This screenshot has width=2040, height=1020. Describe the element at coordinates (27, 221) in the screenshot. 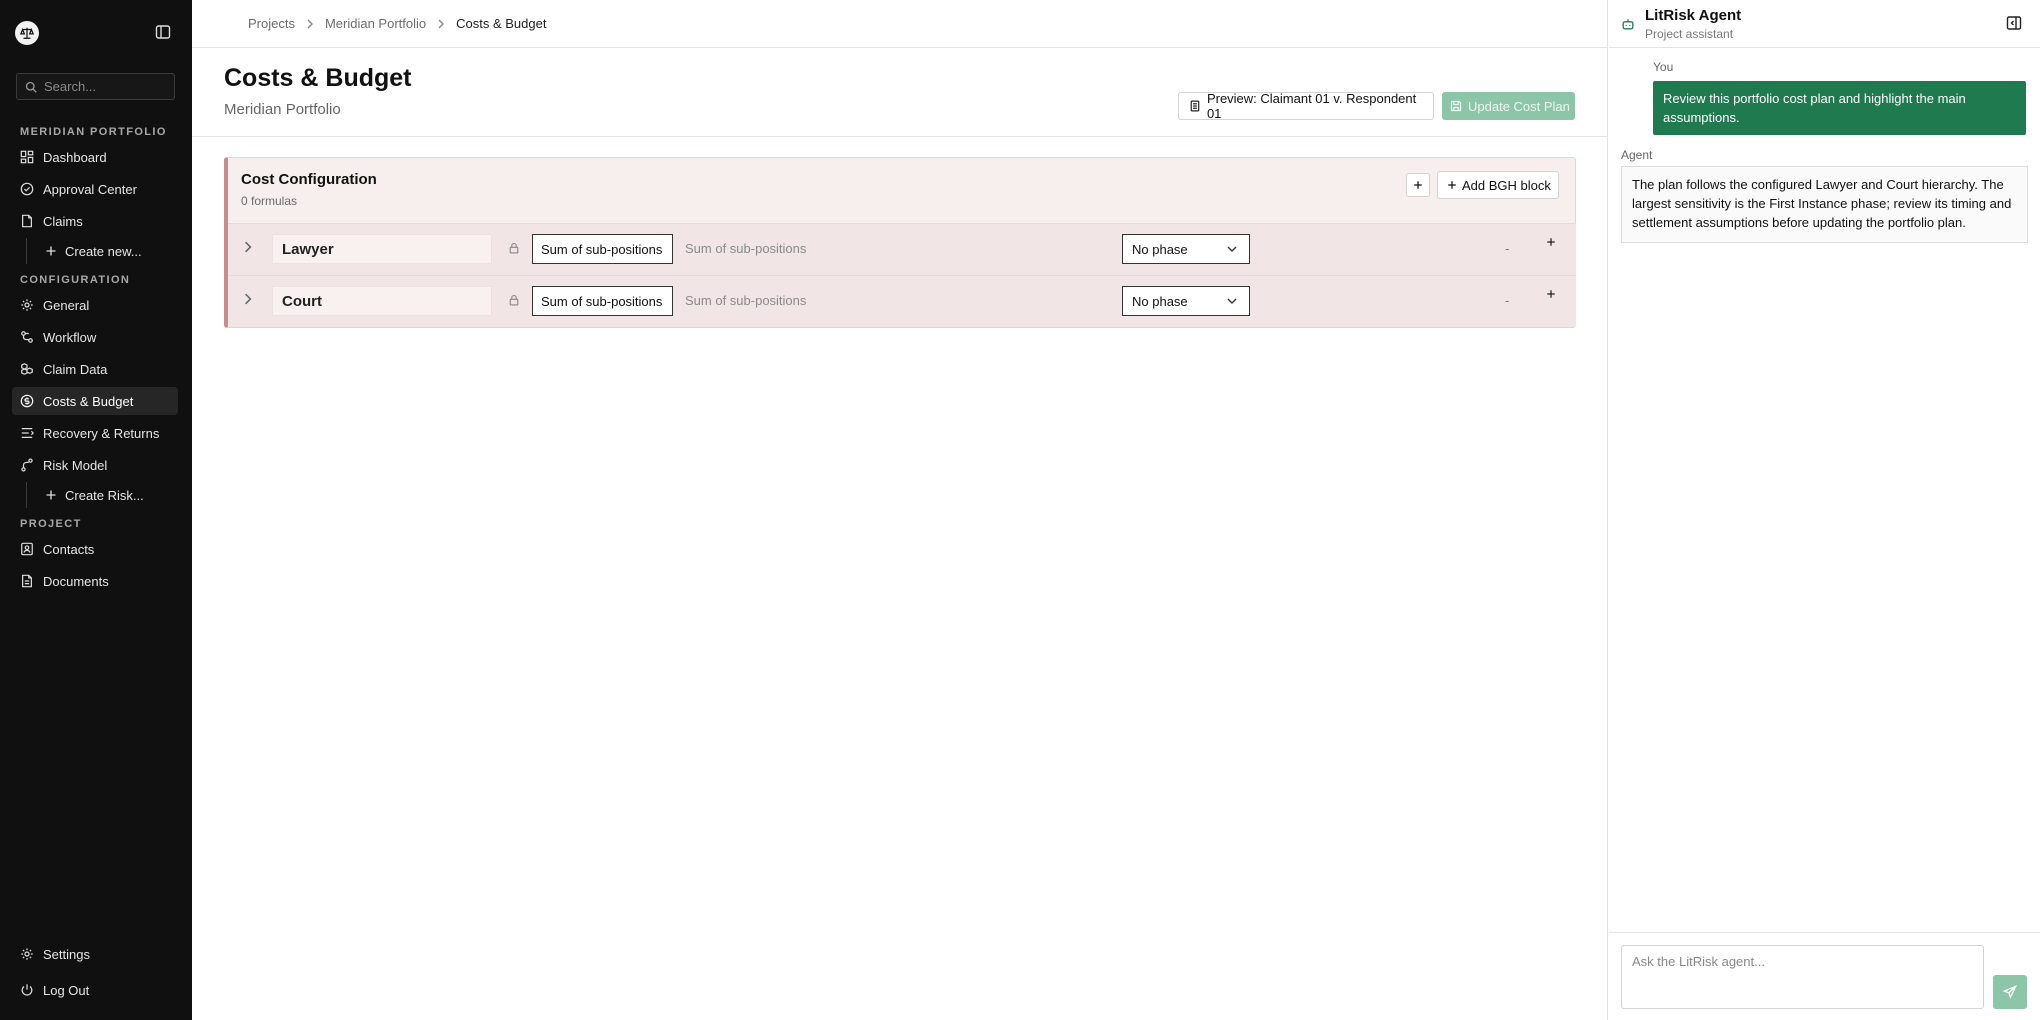

I see `file-icon` at that location.